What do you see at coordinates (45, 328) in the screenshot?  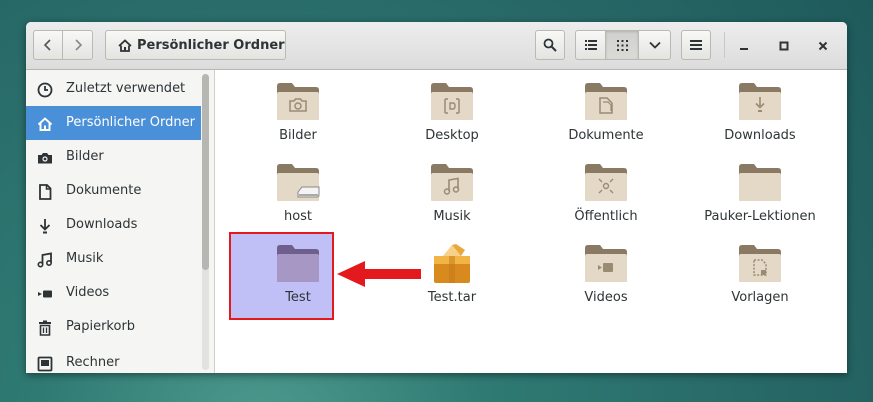 I see `trash-icon` at bounding box center [45, 328].